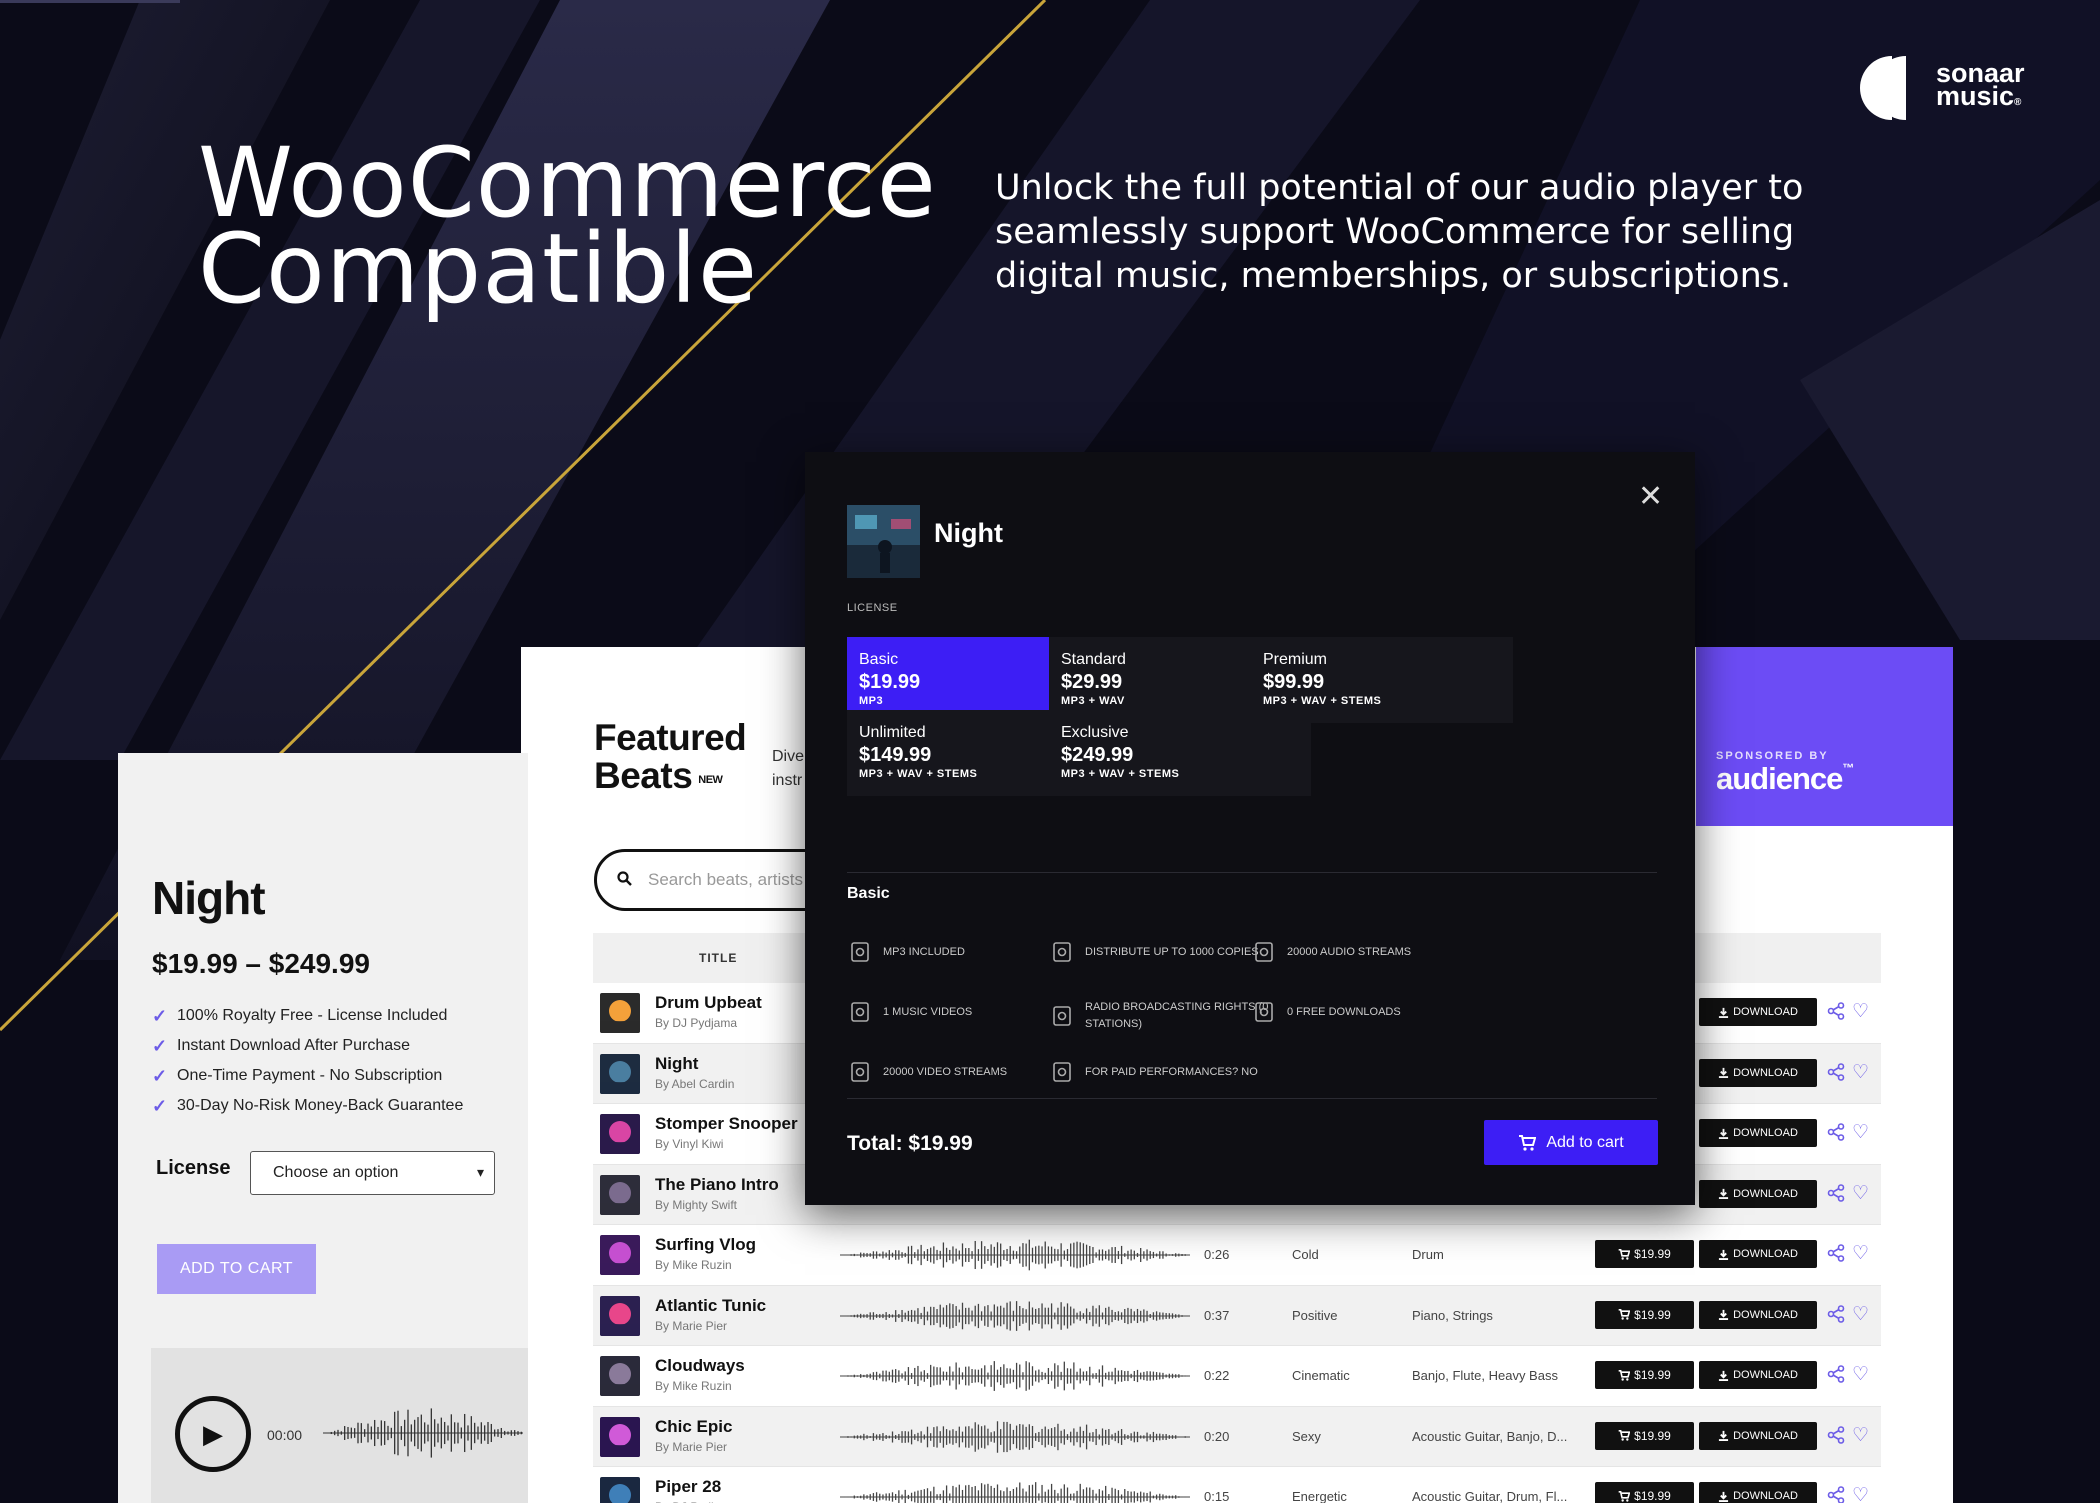  What do you see at coordinates (1650, 497) in the screenshot?
I see `close-icon: ✕` at bounding box center [1650, 497].